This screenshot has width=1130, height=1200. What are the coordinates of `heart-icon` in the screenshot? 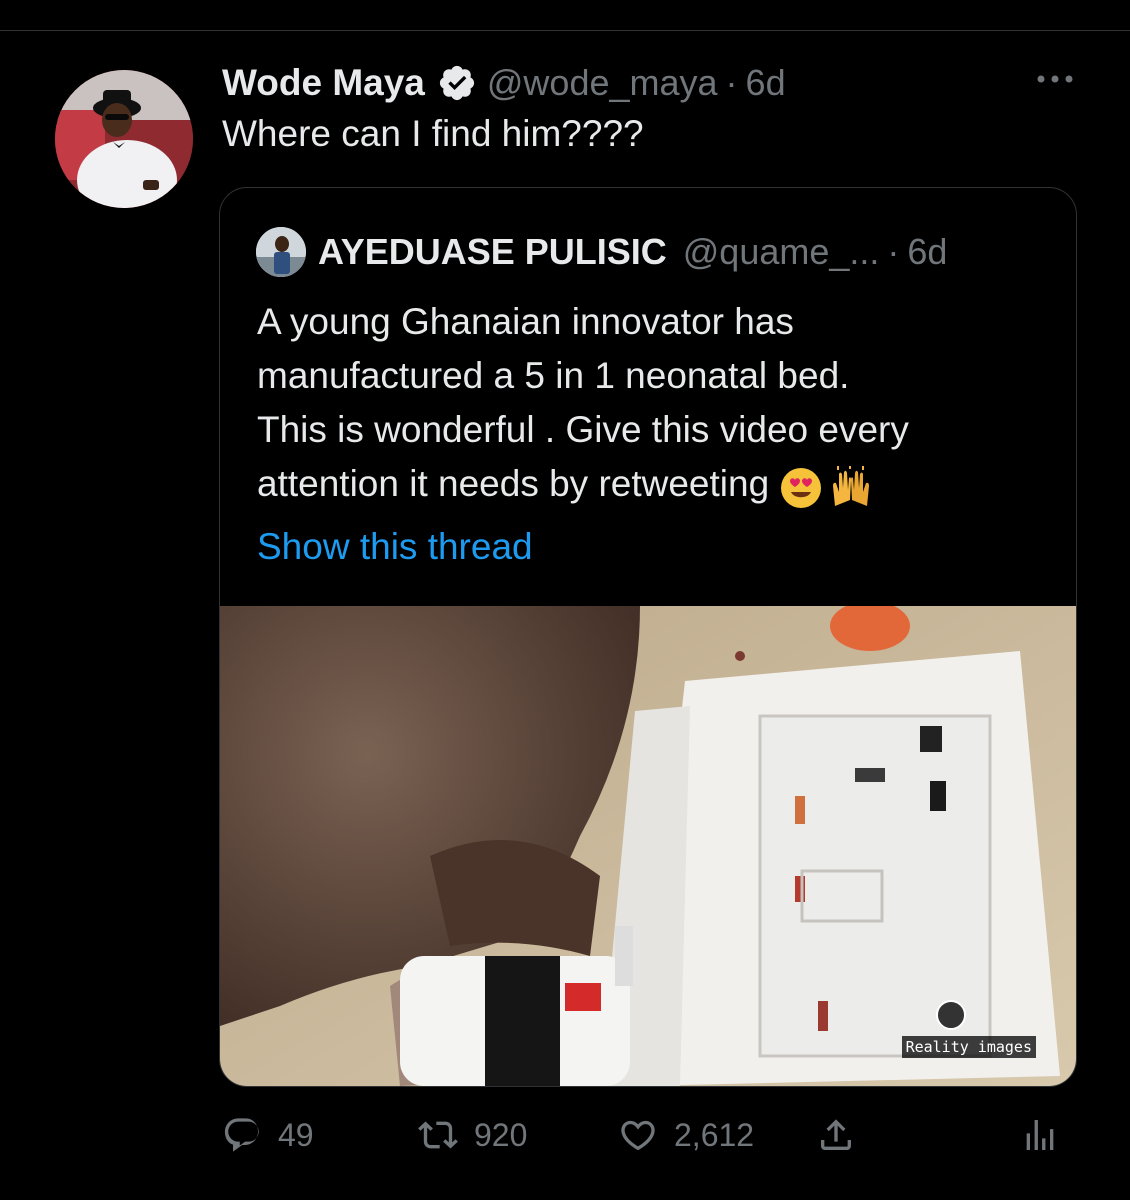 It's located at (638, 1135).